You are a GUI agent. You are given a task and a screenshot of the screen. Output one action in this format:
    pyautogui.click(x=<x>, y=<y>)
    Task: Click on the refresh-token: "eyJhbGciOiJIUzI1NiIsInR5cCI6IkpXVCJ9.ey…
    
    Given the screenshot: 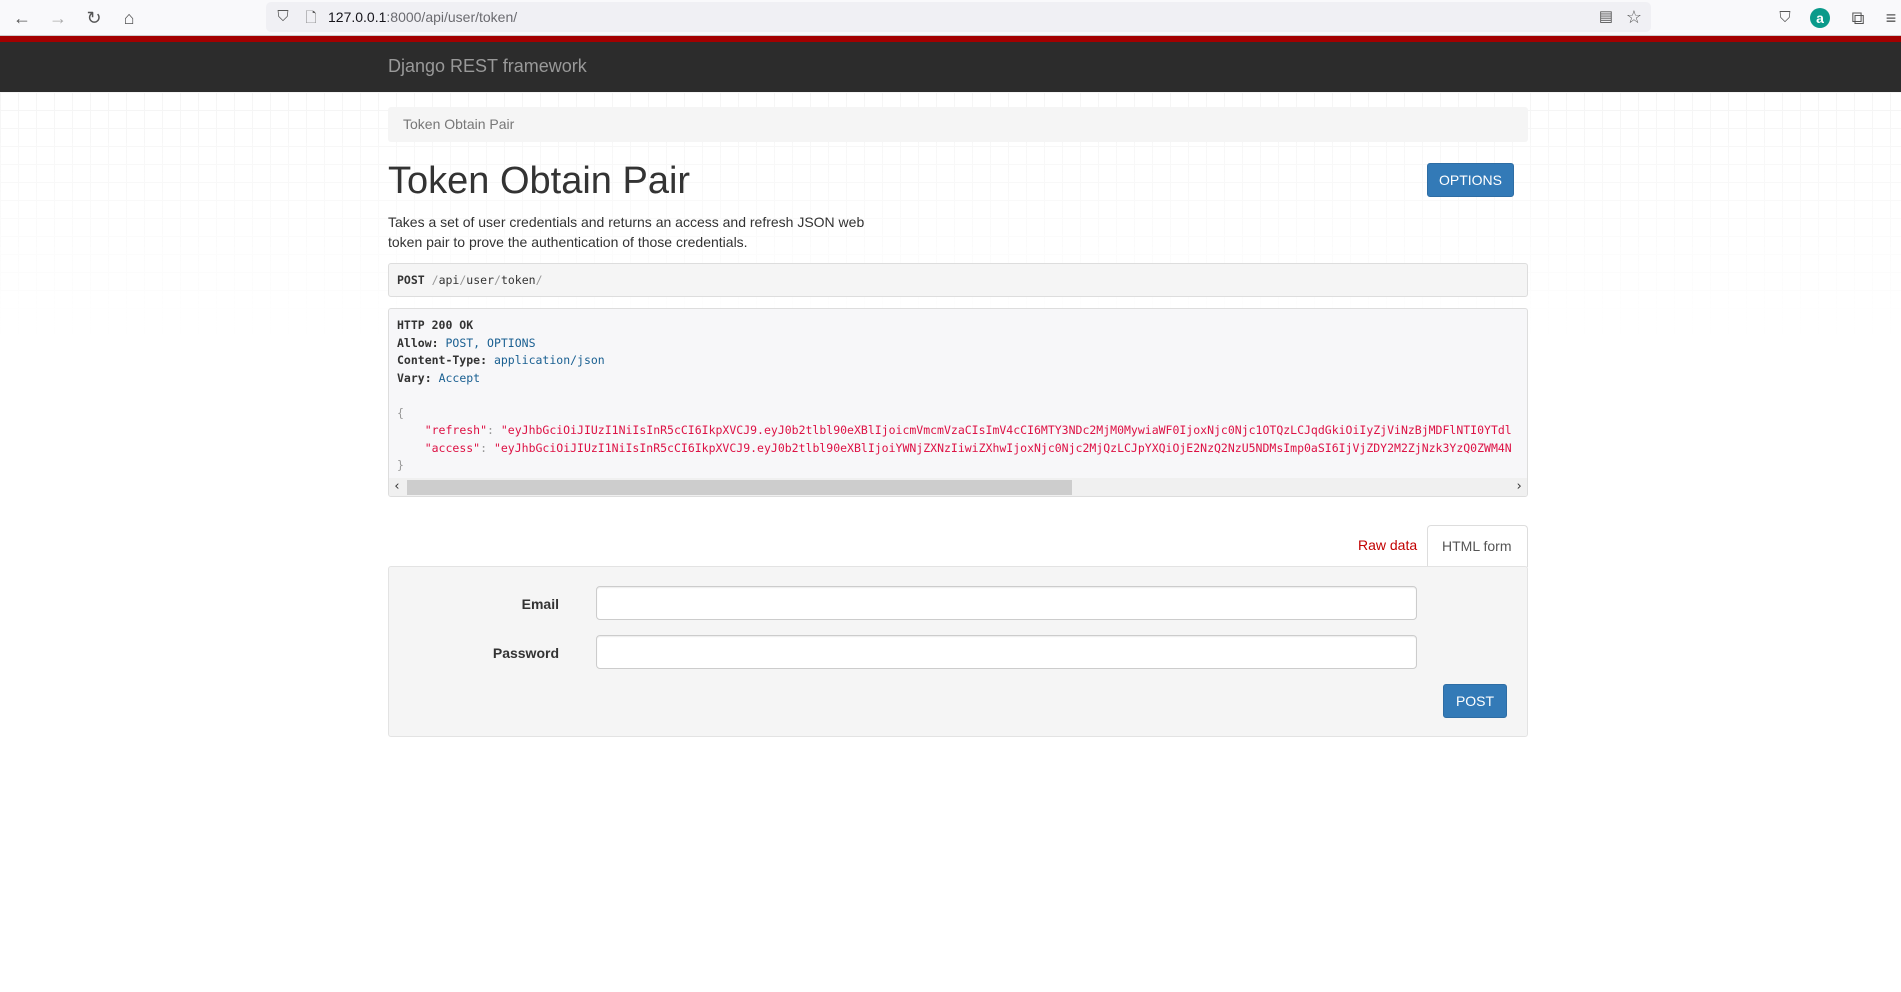 What is the action you would take?
    pyautogui.click(x=1006, y=430)
    